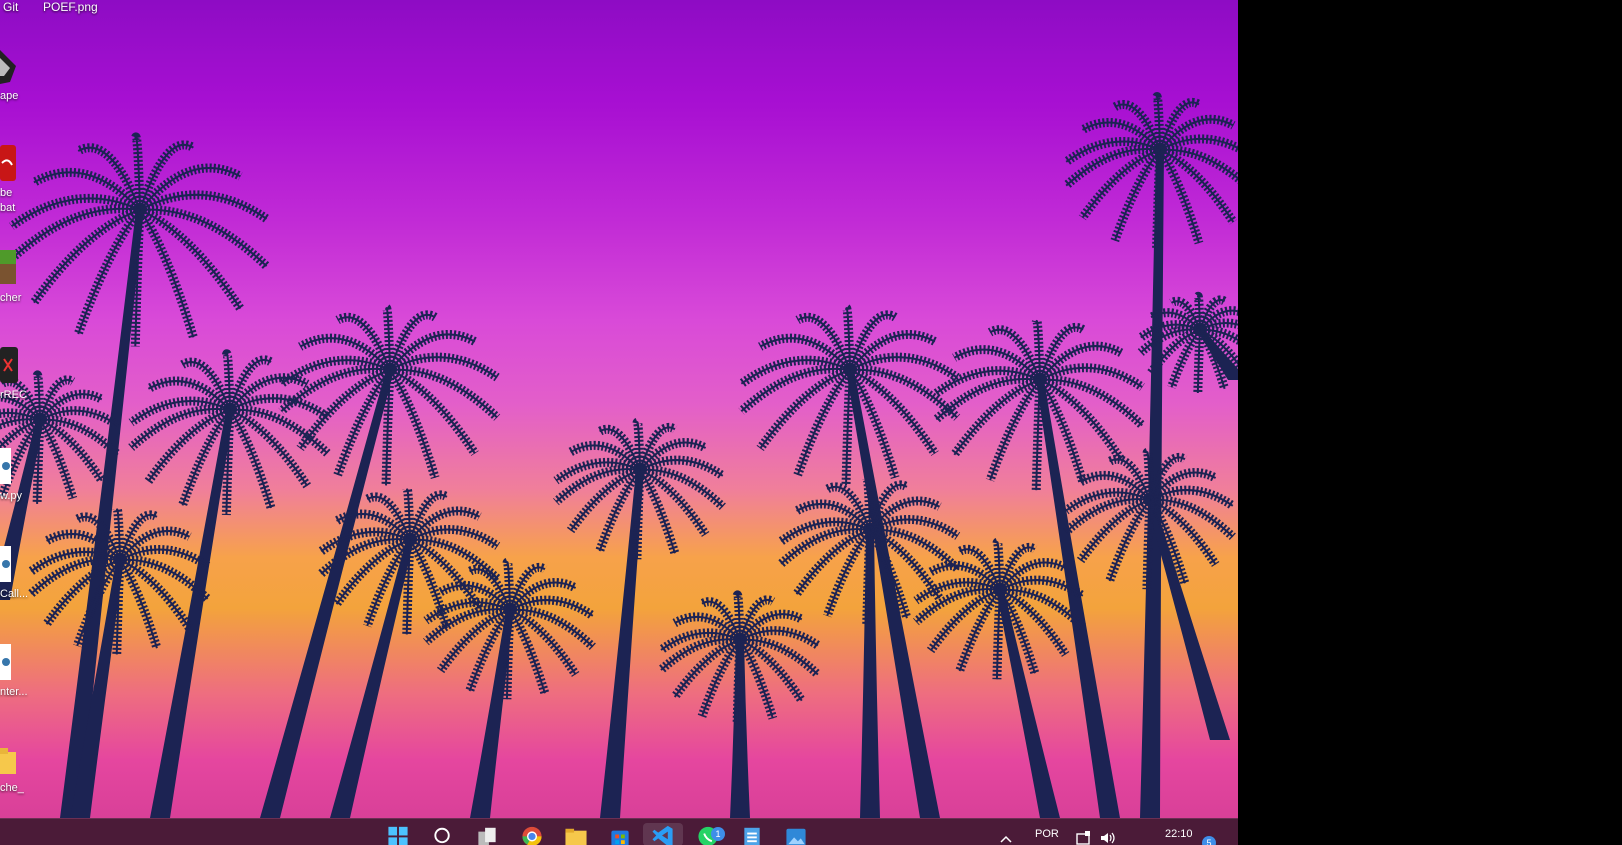  Describe the element at coordinates (11, 496) in the screenshot. I see `desktop-icon-label: w.py` at that location.